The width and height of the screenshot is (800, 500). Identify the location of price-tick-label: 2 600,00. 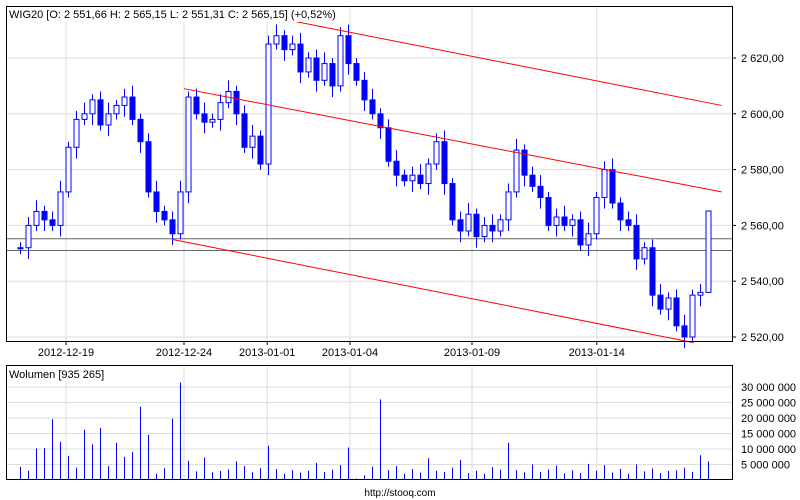
(762, 115).